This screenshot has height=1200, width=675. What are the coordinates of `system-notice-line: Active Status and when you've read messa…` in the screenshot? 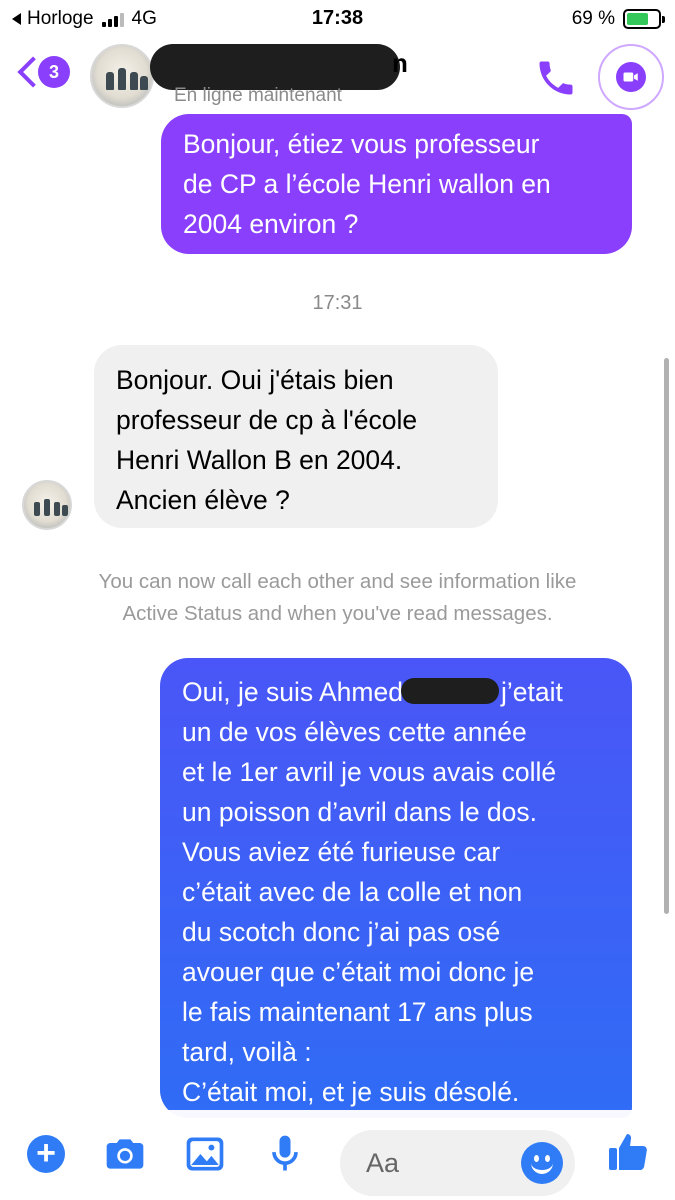 It's located at (337, 613).